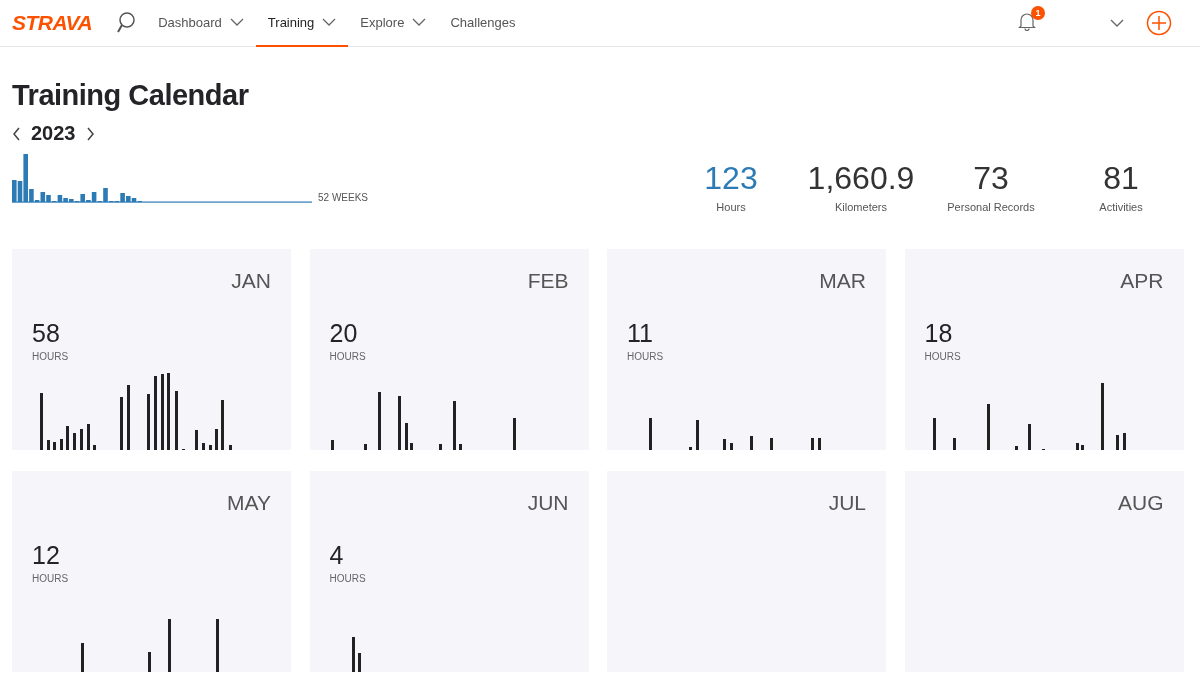  Describe the element at coordinates (201, 23) in the screenshot. I see `nav-tab: Dashboard` at that location.